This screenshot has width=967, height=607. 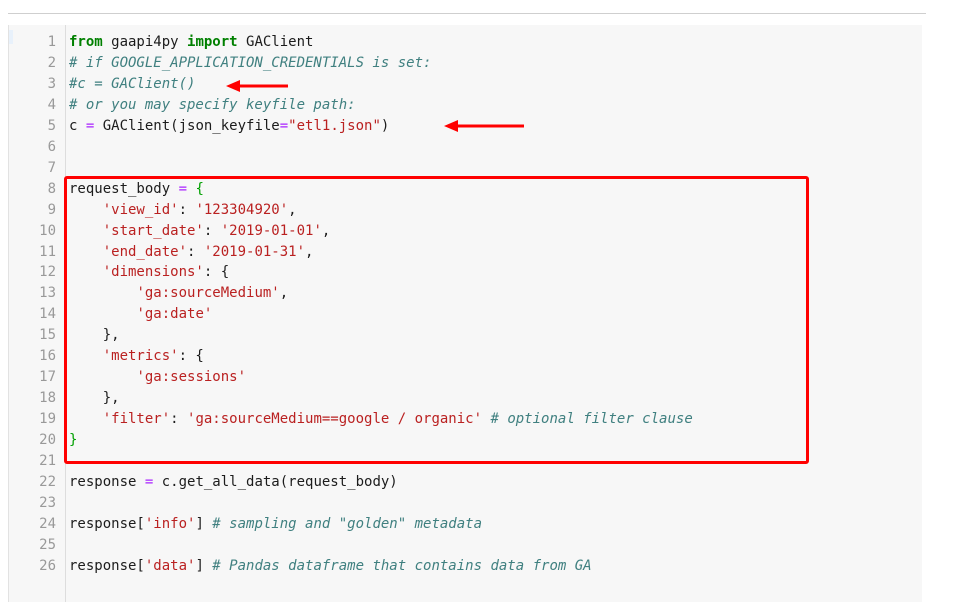 What do you see at coordinates (465, 84) in the screenshot?
I see `code-line: 3 #c = GAClient()` at bounding box center [465, 84].